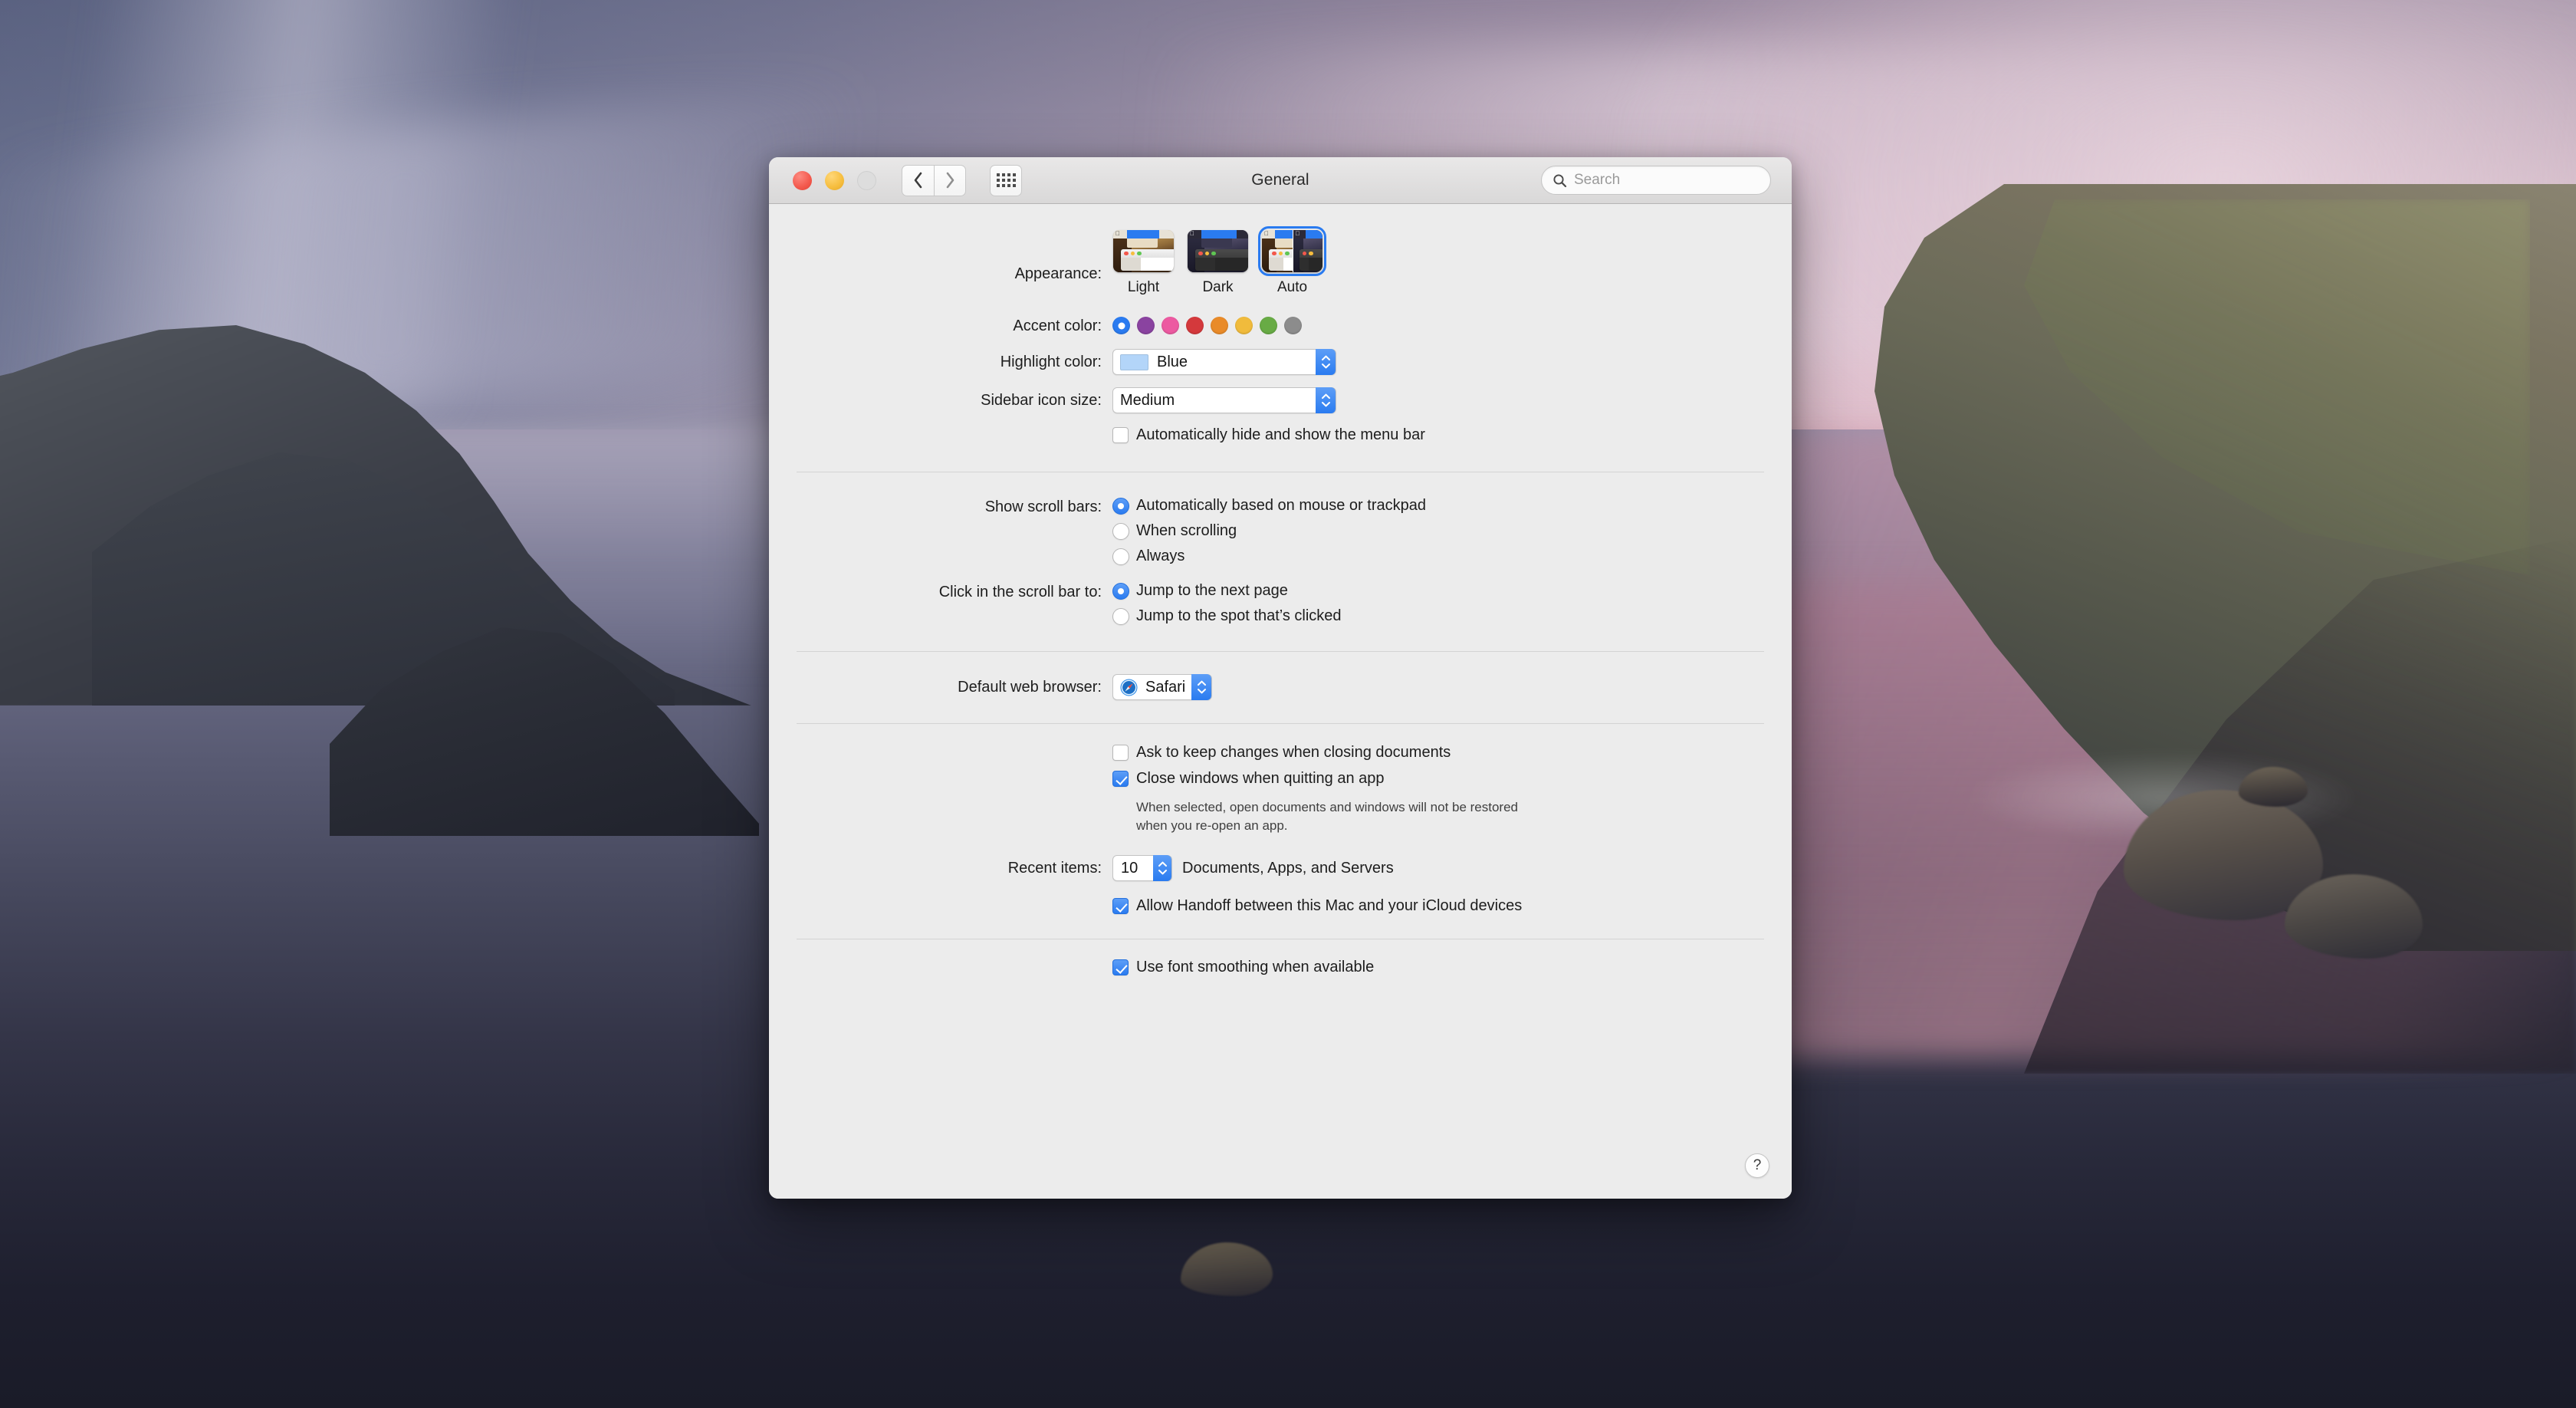 Image resolution: width=2576 pixels, height=1408 pixels. I want to click on font-smoothing-checkbox-row: Use font smoothing when available, so click(1243, 967).